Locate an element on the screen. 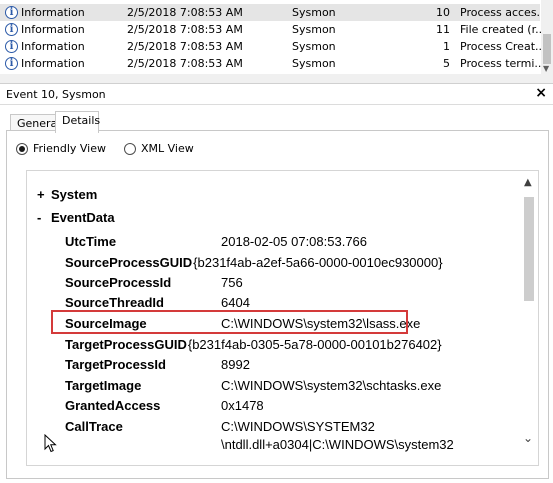 The width and height of the screenshot is (553, 483). event-list-scrollbar: ▼ is located at coordinates (547, 37).